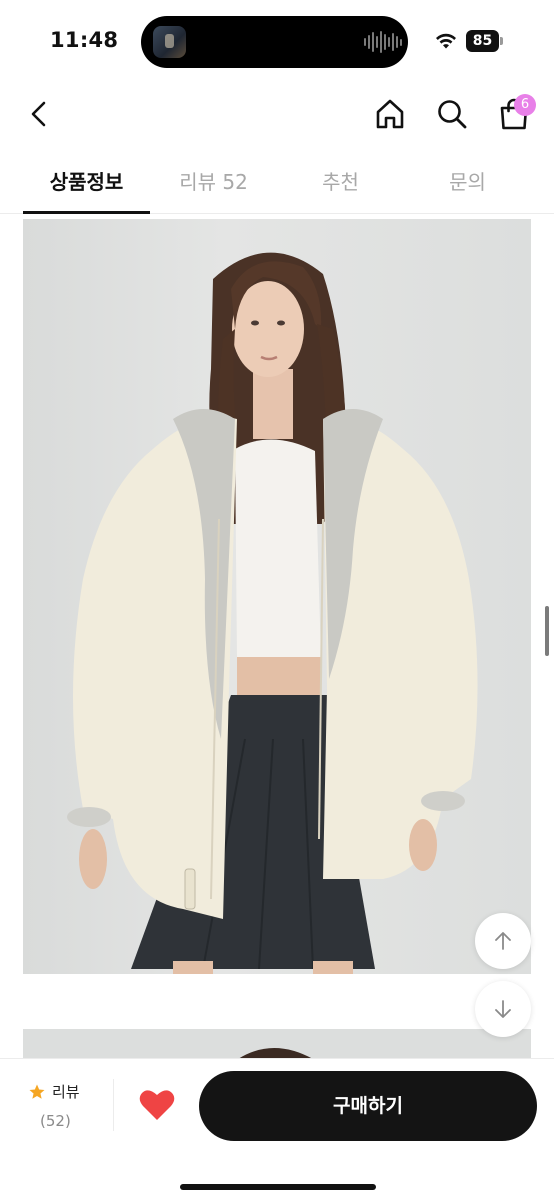  Describe the element at coordinates (86, 183) in the screenshot. I see `tab-product-info: 상품정보` at that location.